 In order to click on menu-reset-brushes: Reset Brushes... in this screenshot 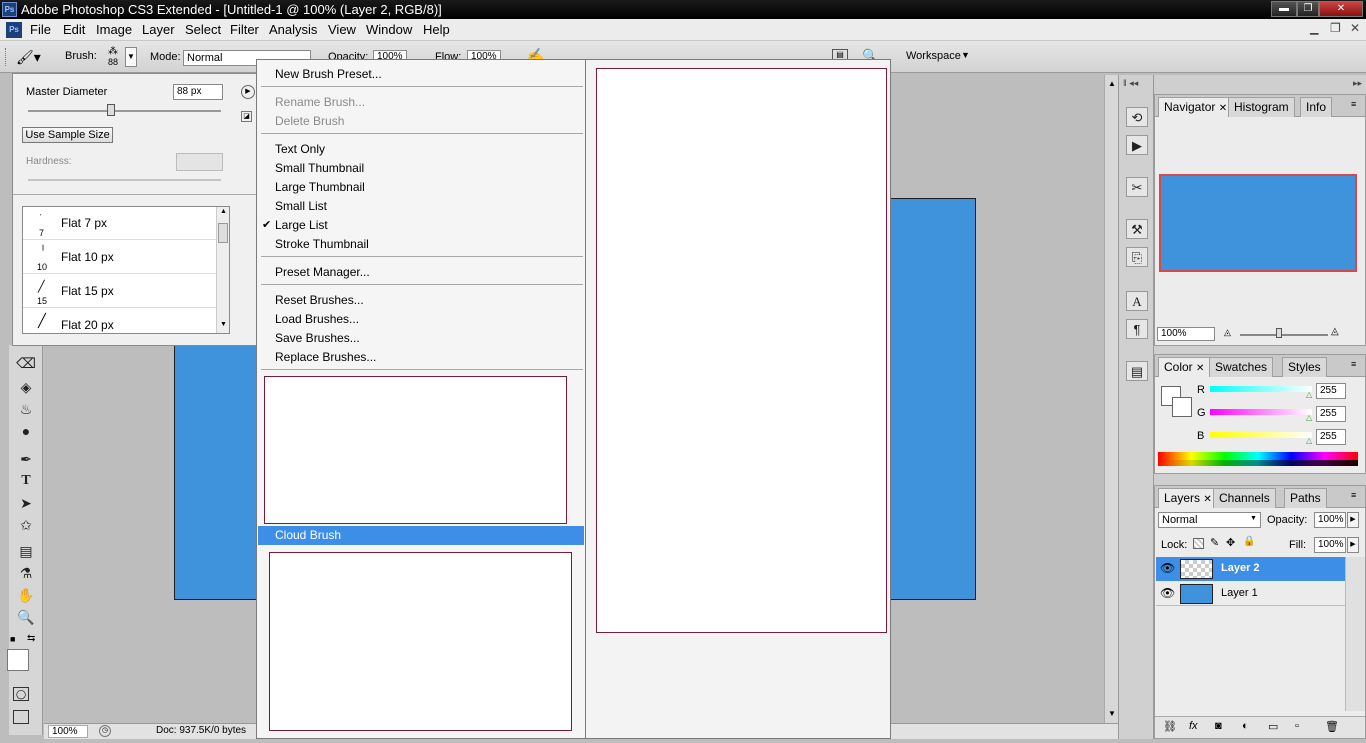, I will do `click(319, 300)`.